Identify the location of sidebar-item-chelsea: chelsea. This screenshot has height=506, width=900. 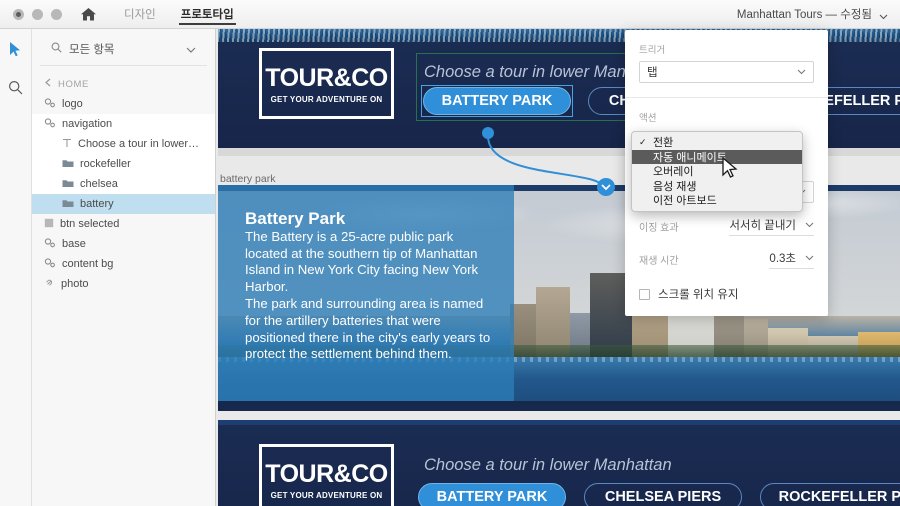
(123, 184).